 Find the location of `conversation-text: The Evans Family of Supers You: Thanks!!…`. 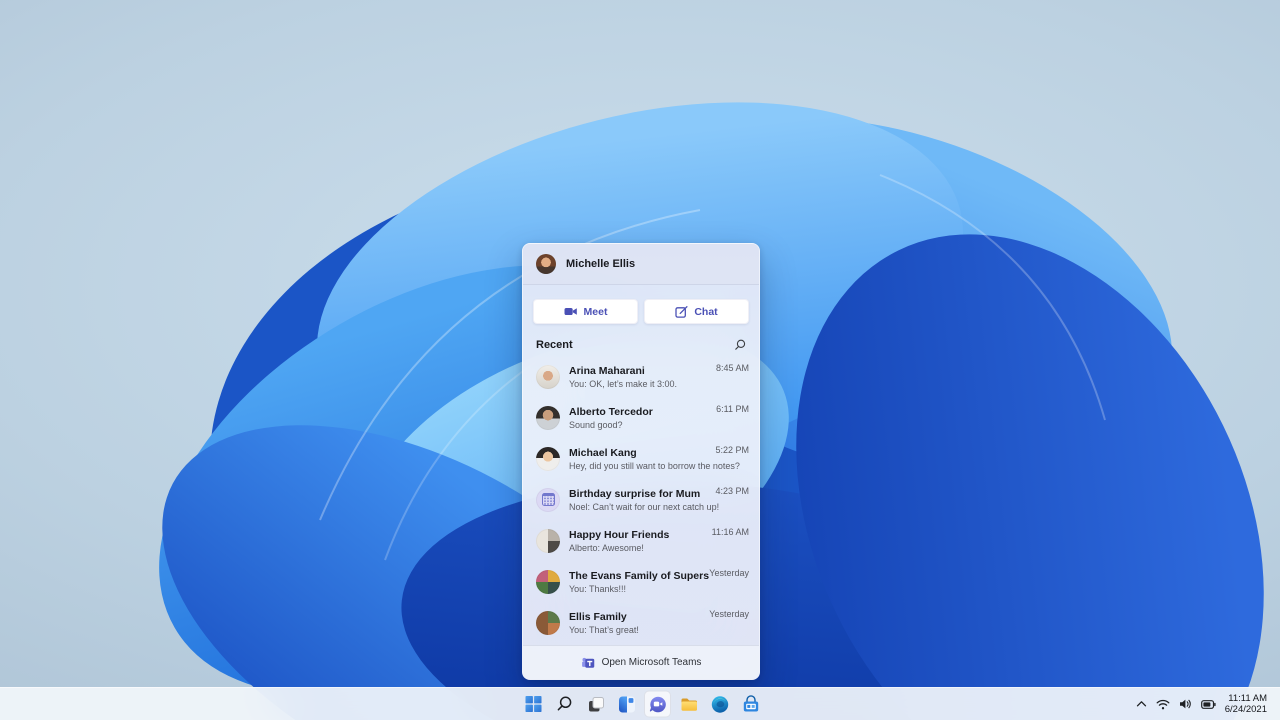

conversation-text: The Evans Family of Supers You: Thanks!!… is located at coordinates (639, 581).